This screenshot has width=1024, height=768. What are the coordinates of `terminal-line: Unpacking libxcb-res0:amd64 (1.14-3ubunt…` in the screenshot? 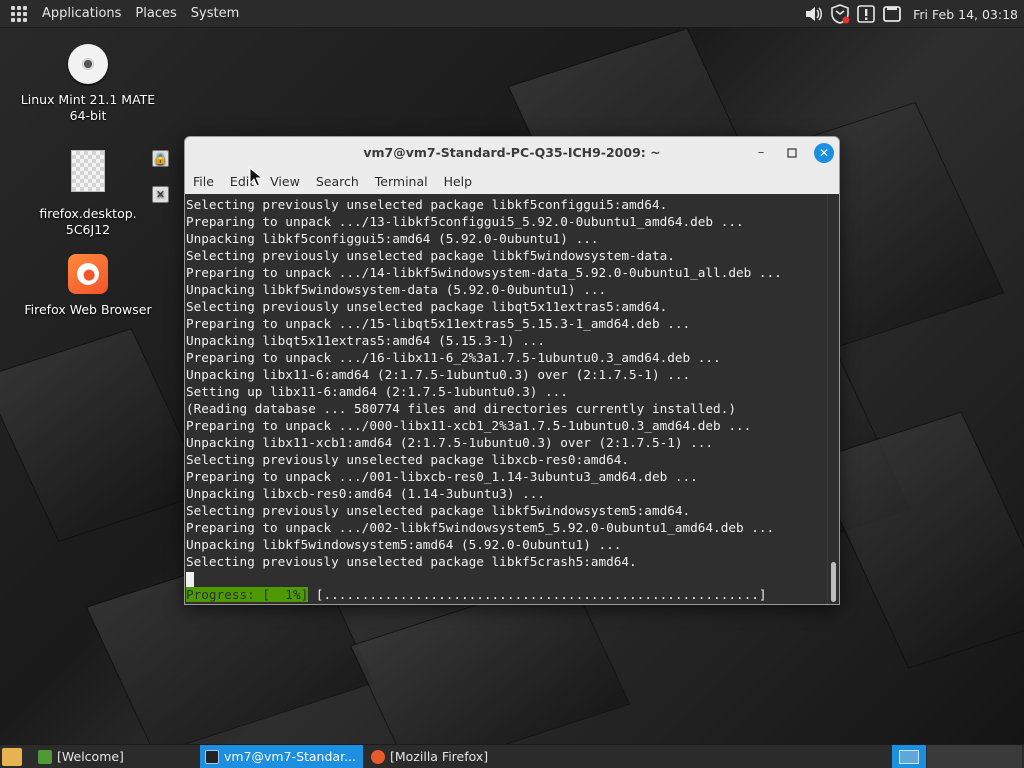 It's located at (366, 493).